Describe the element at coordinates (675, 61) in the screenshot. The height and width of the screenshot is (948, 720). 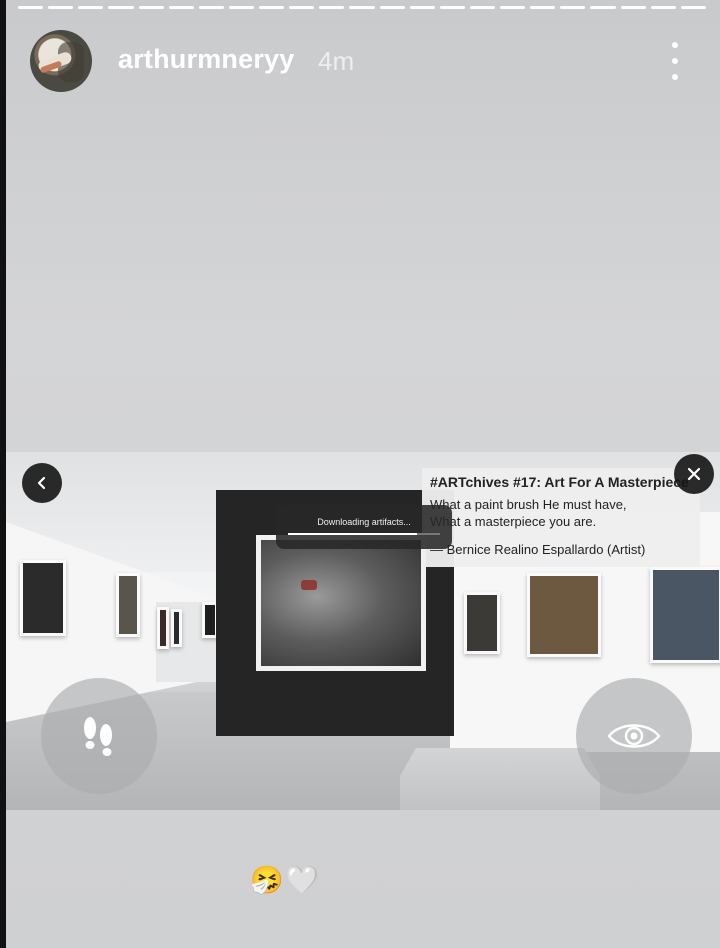
I see `more-vertical-icon` at that location.